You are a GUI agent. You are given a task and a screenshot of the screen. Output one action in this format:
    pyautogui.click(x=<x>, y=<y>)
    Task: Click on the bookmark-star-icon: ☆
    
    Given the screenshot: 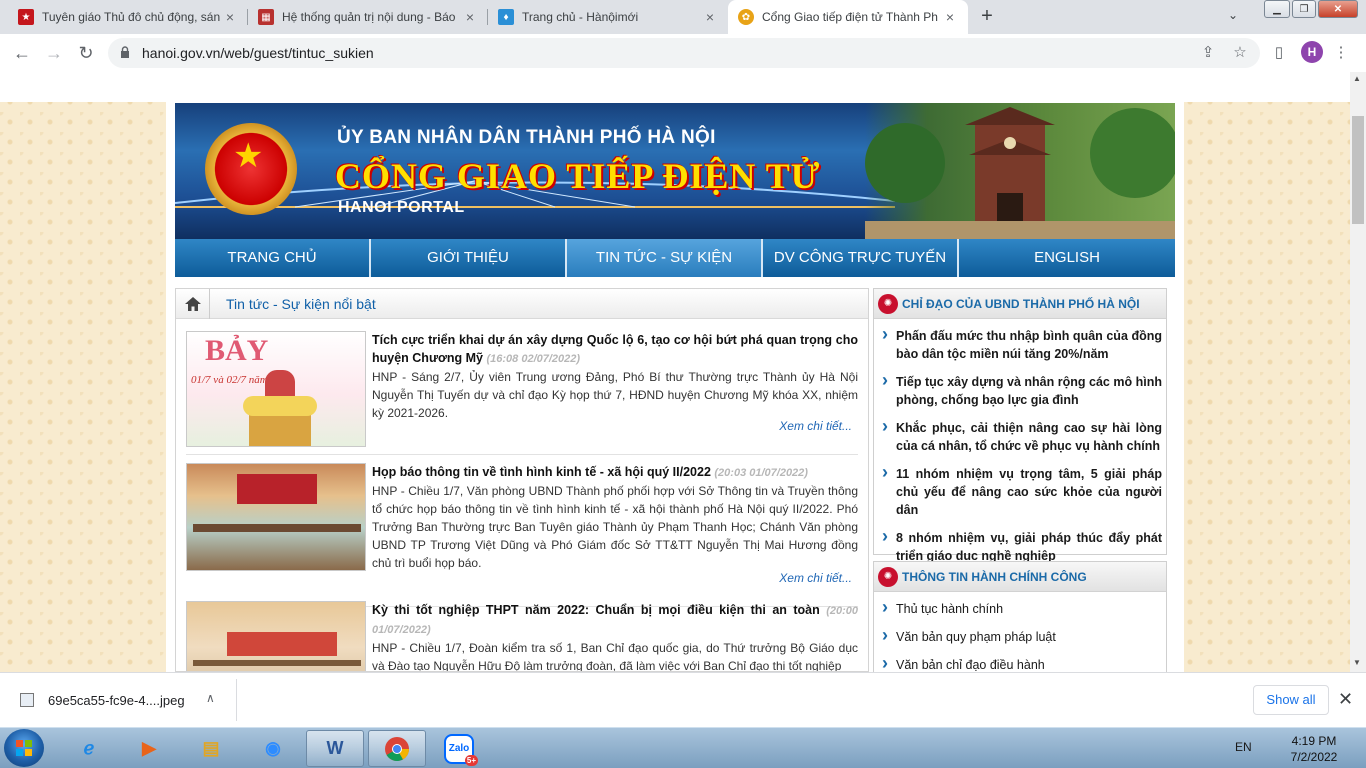 What is the action you would take?
    pyautogui.click(x=1240, y=53)
    